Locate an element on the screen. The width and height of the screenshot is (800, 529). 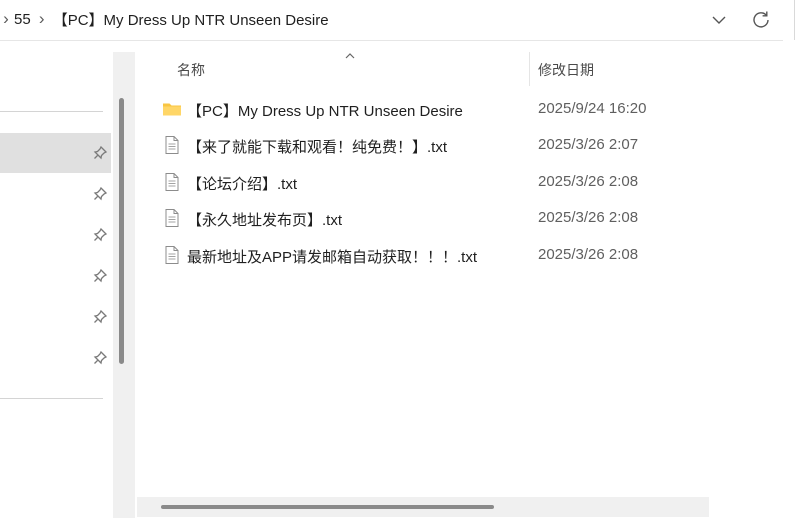
refresh-icon is located at coordinates (761, 19).